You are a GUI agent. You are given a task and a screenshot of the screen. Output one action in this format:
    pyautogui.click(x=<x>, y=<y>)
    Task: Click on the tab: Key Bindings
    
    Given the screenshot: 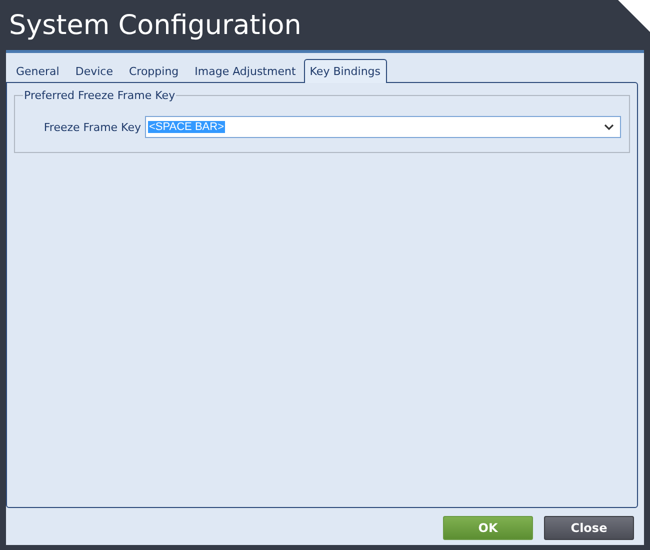 What is the action you would take?
    pyautogui.click(x=345, y=71)
    